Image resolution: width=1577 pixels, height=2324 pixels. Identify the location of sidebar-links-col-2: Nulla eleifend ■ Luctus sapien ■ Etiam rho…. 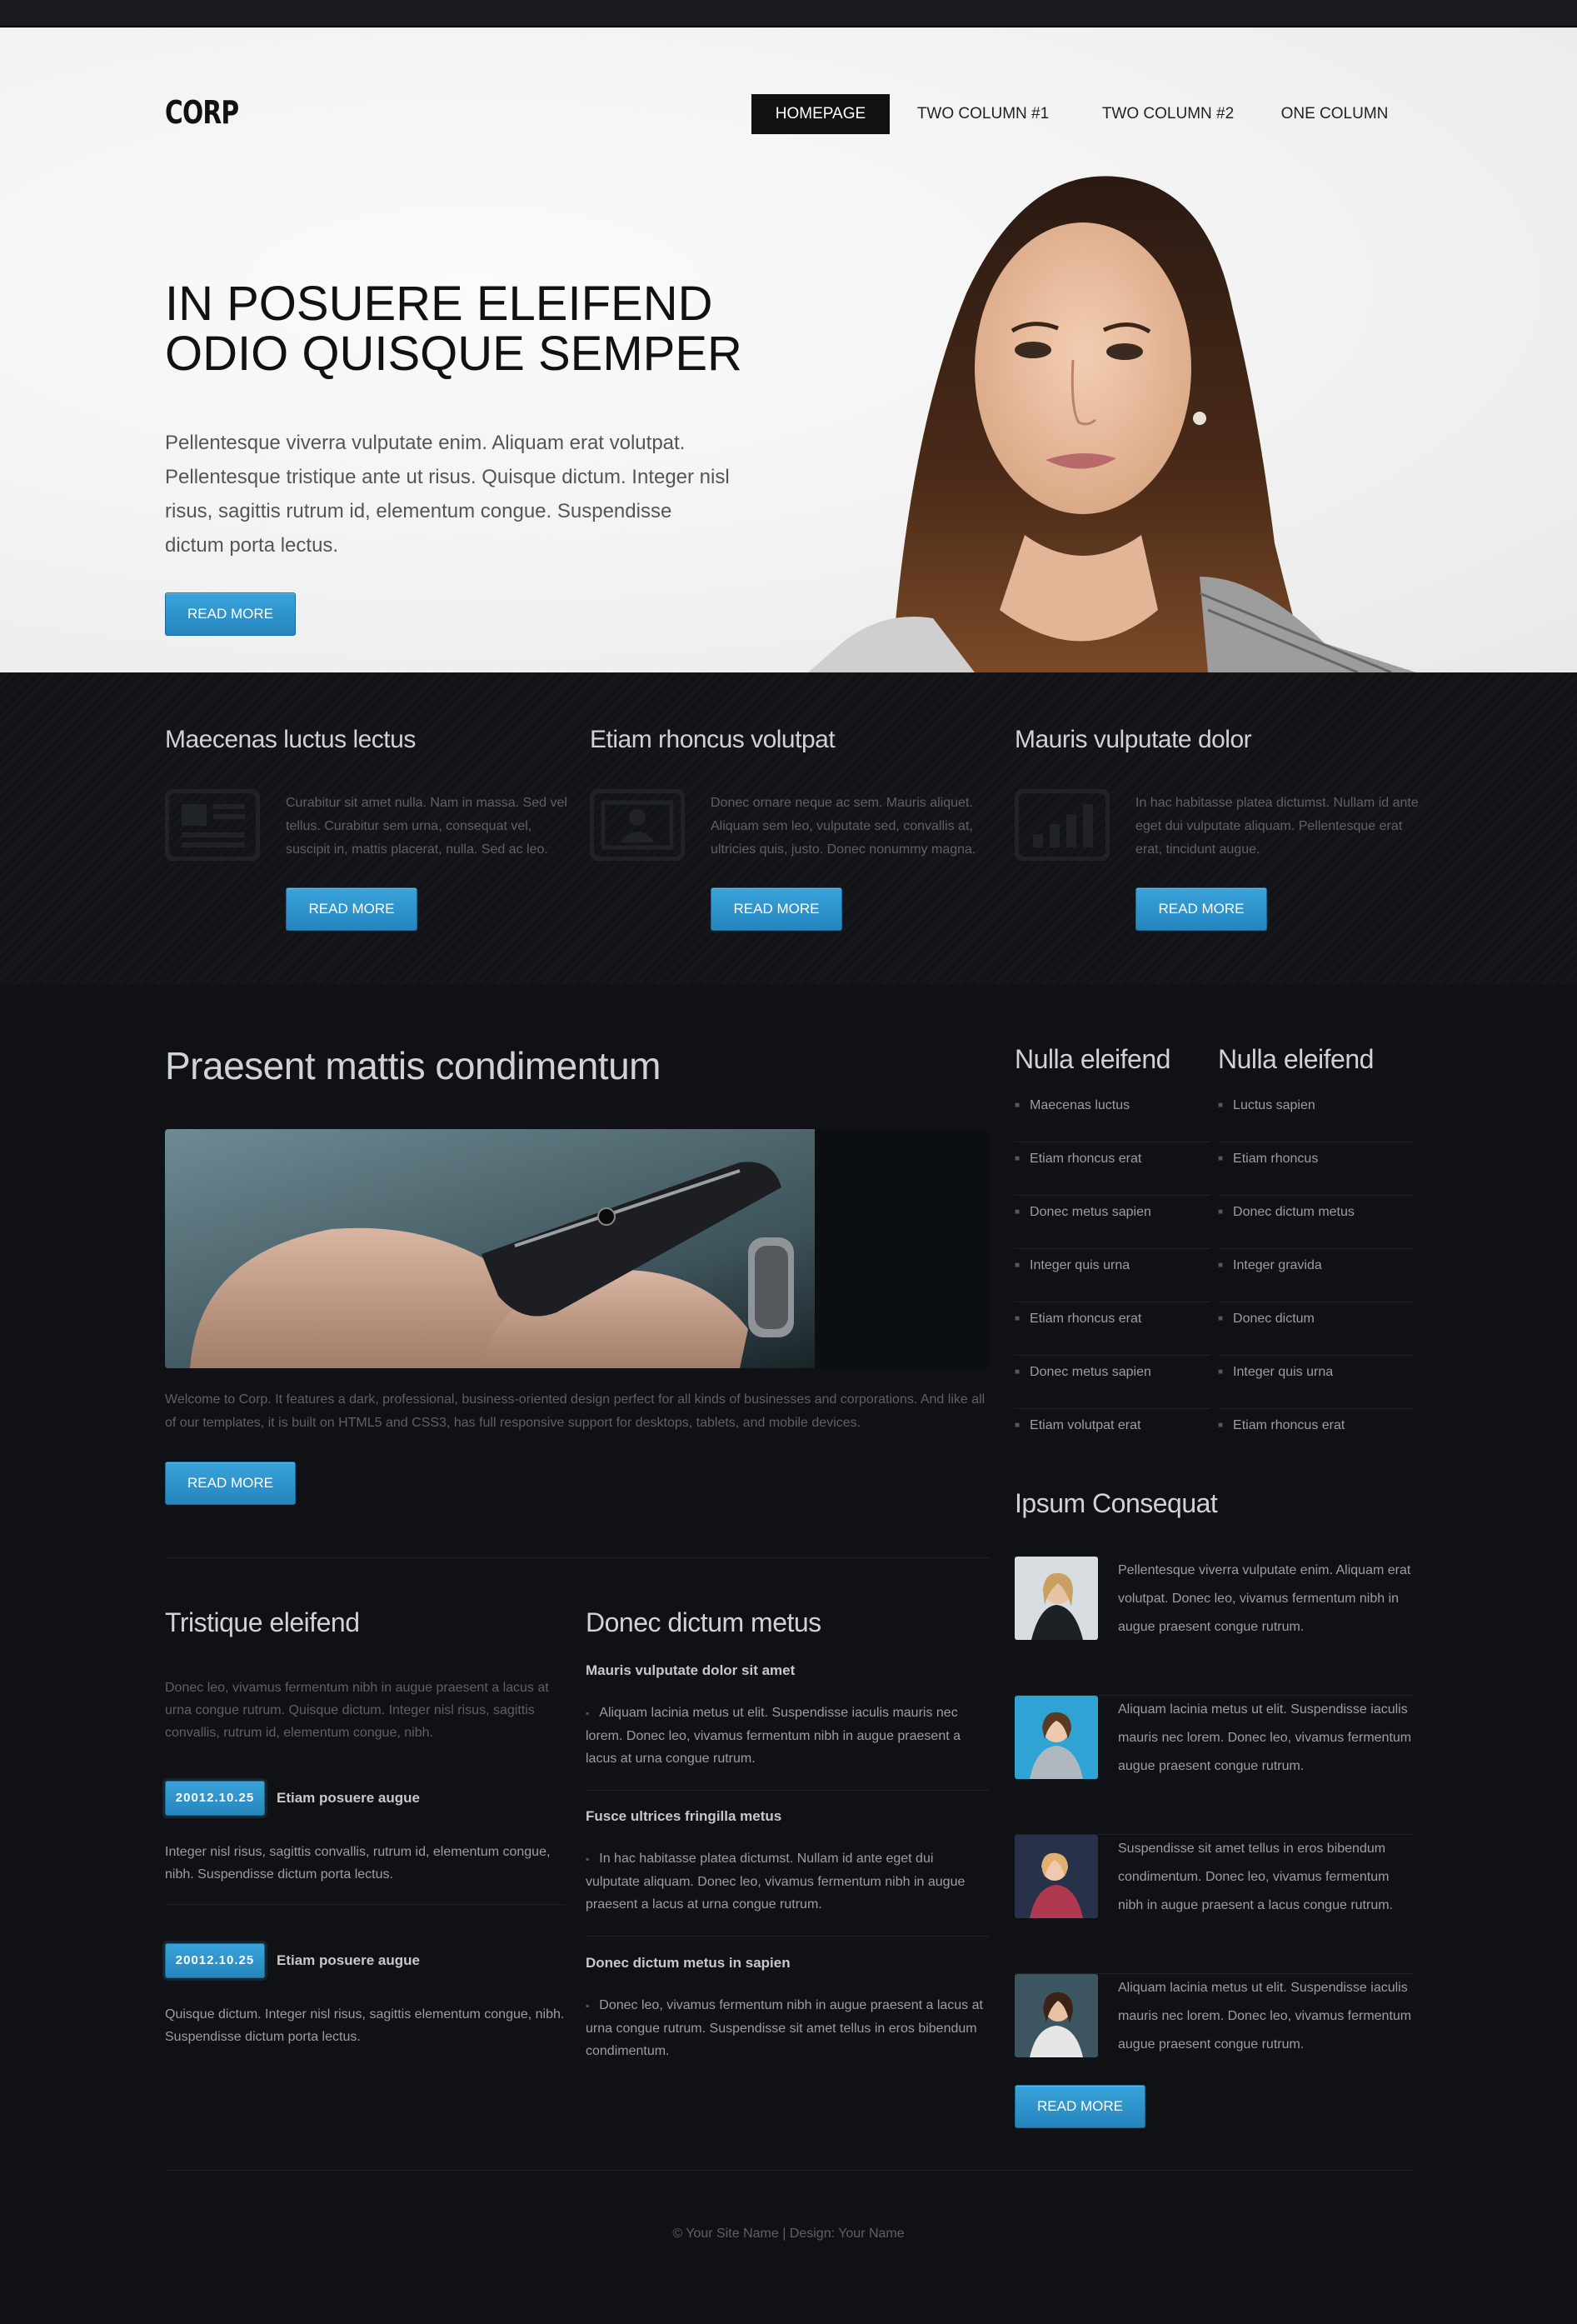
(1316, 1253).